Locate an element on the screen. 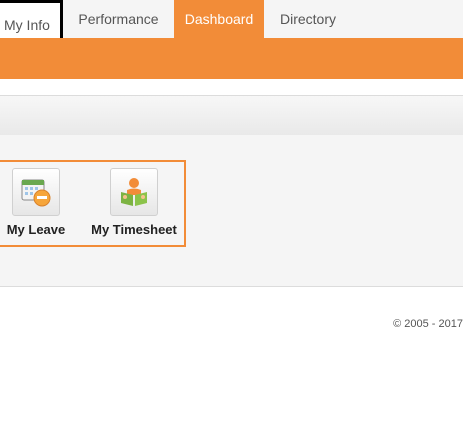 The image size is (463, 448). tab-directory-label: Directory is located at coordinates (307, 19).